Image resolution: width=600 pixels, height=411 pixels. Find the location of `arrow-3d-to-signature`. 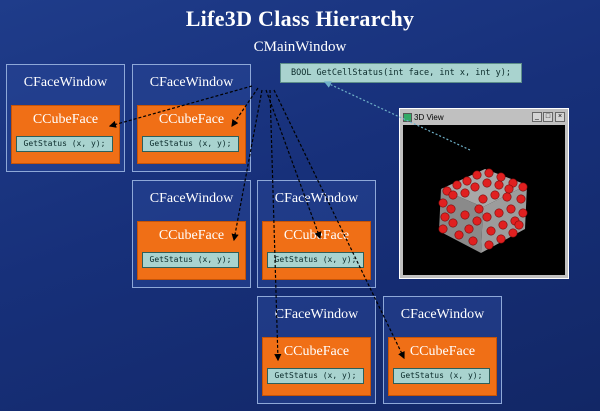

arrow-3d-to-signature is located at coordinates (397, 116).